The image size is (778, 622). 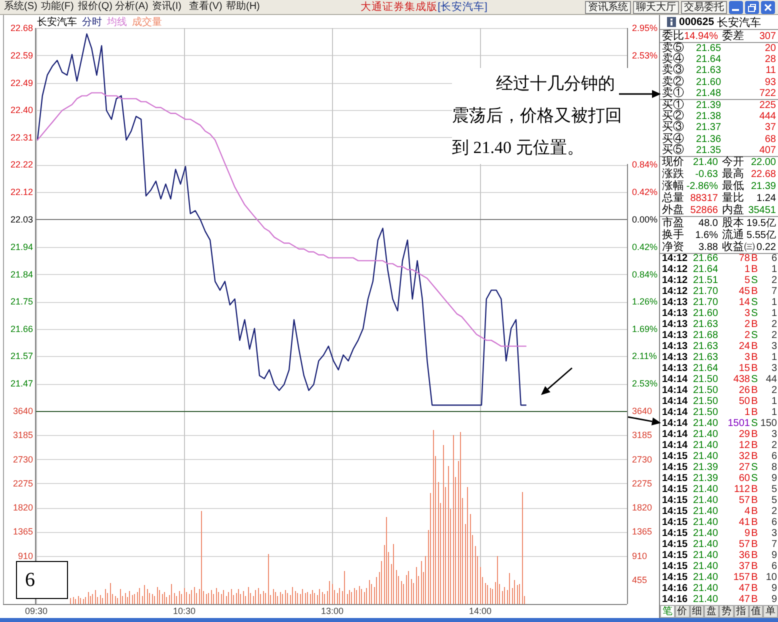 I want to click on price-label: 22.59, so click(x=21, y=55).